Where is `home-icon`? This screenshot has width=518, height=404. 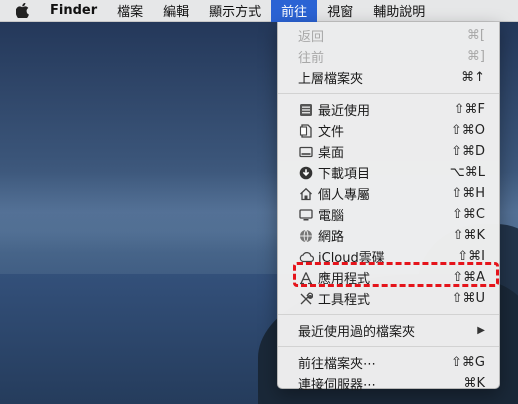
home-icon is located at coordinates (306, 194).